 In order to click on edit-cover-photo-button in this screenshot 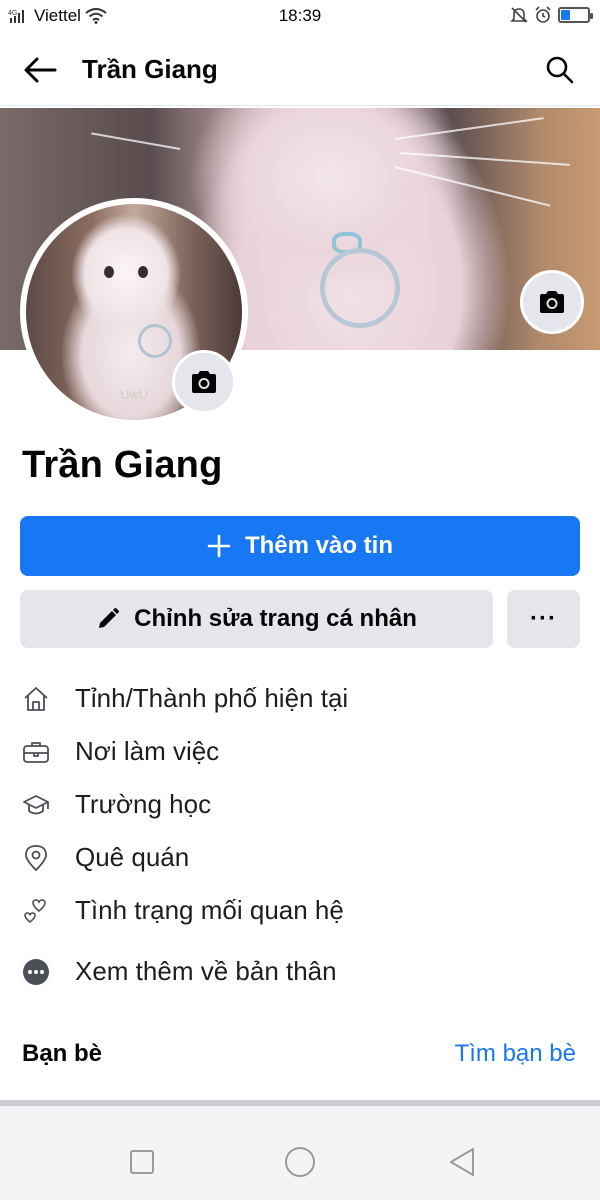, I will do `click(552, 302)`.